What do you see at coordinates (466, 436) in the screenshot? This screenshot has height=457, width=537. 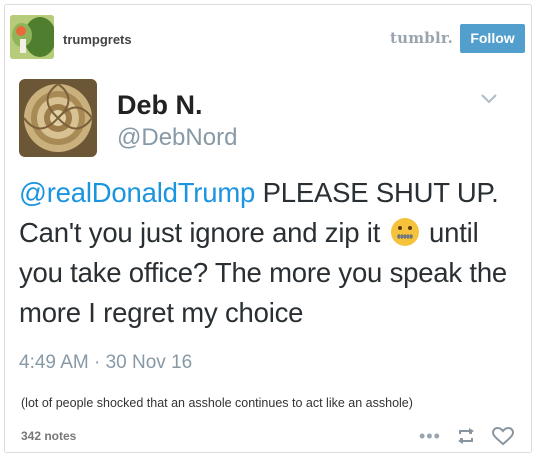 I see `reblog-icon` at bounding box center [466, 436].